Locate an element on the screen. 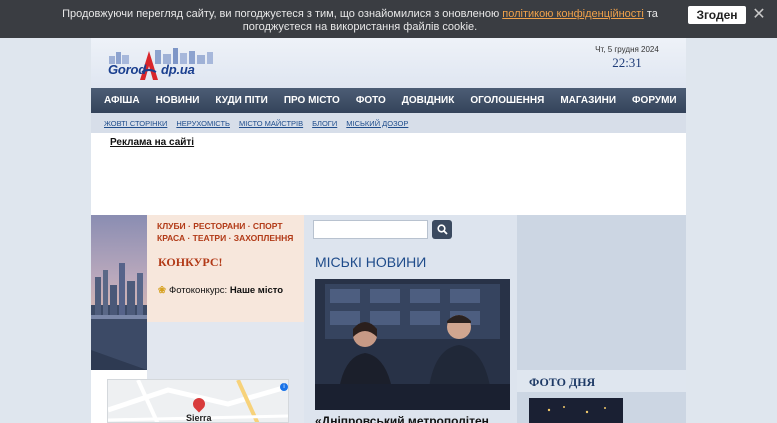 The height and width of the screenshot is (423, 777). header: Gorod dp.ua Чт, 5 грудня 2024 22:31 is located at coordinates (388, 63).